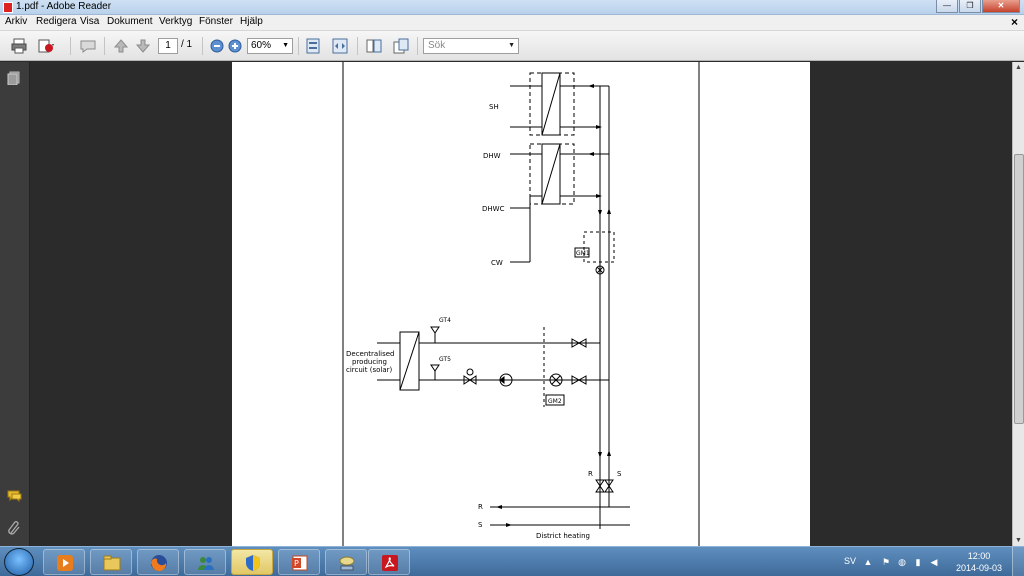  I want to click on page-total: / 1, so click(187, 44).